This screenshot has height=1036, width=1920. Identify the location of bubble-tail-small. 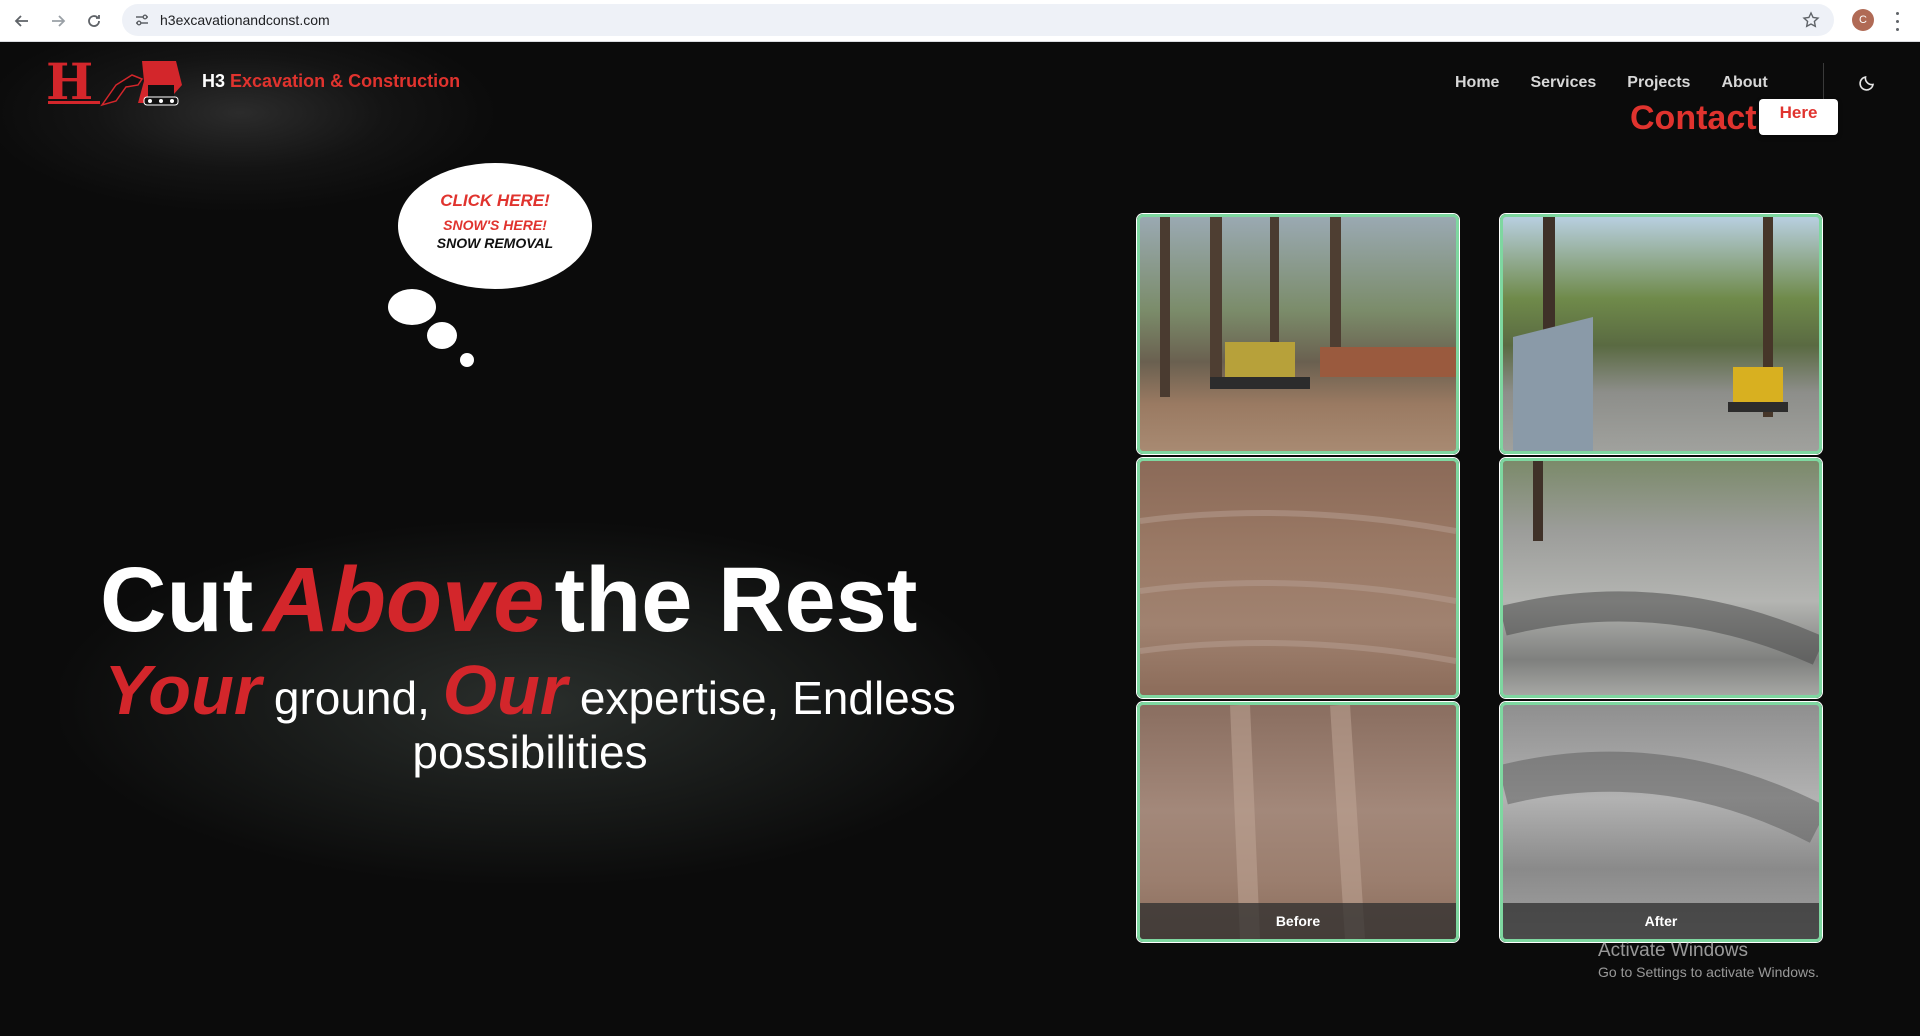
(467, 360).